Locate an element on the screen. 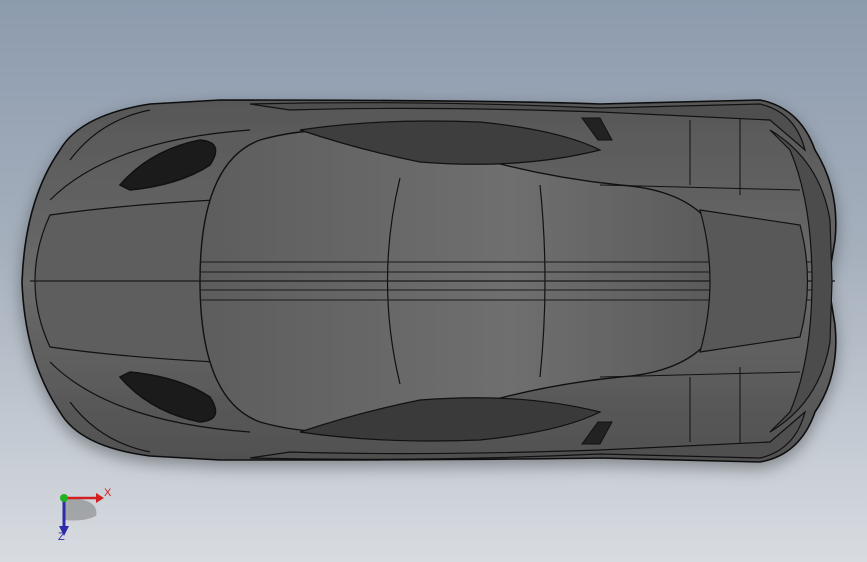 Image resolution: width=867 pixels, height=562 pixels. y-axis-dot is located at coordinates (64, 498).